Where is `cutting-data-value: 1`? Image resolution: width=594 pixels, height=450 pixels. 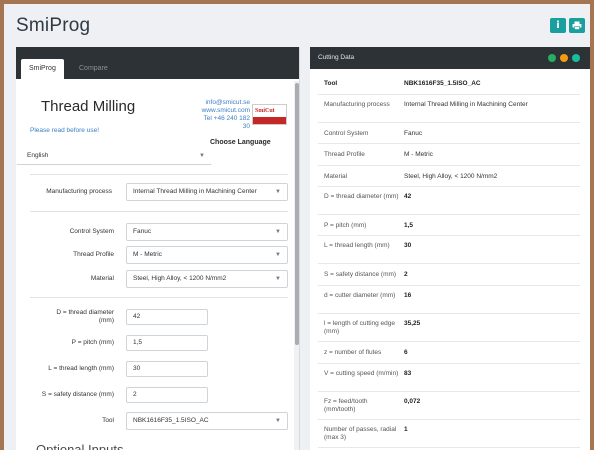 cutting-data-value: 1 is located at coordinates (406, 429).